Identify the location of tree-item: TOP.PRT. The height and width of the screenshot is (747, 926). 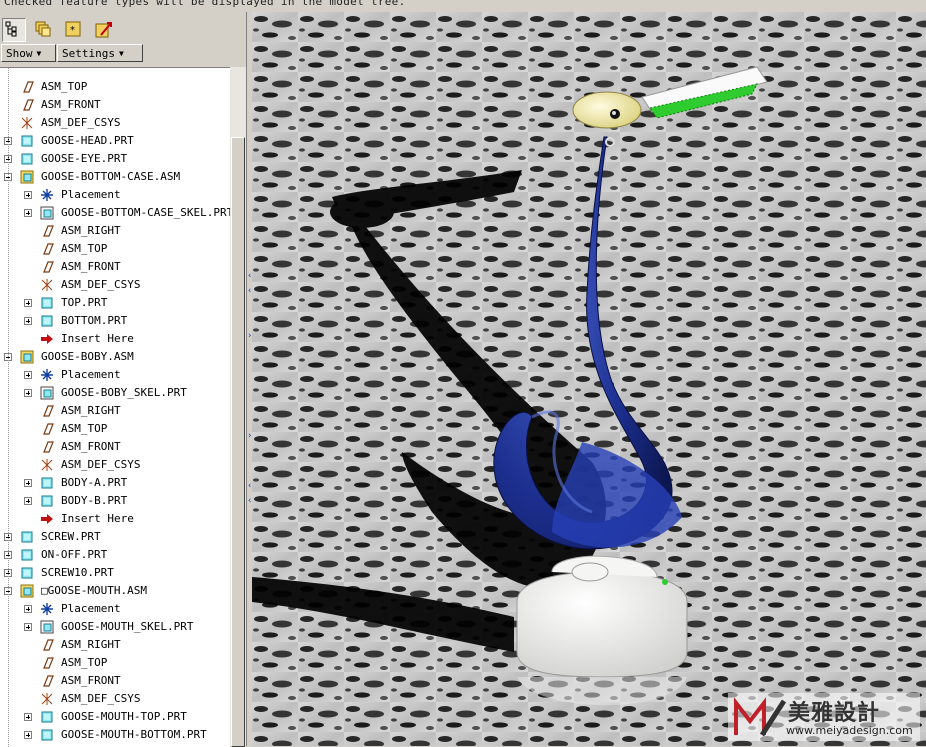
(115, 303).